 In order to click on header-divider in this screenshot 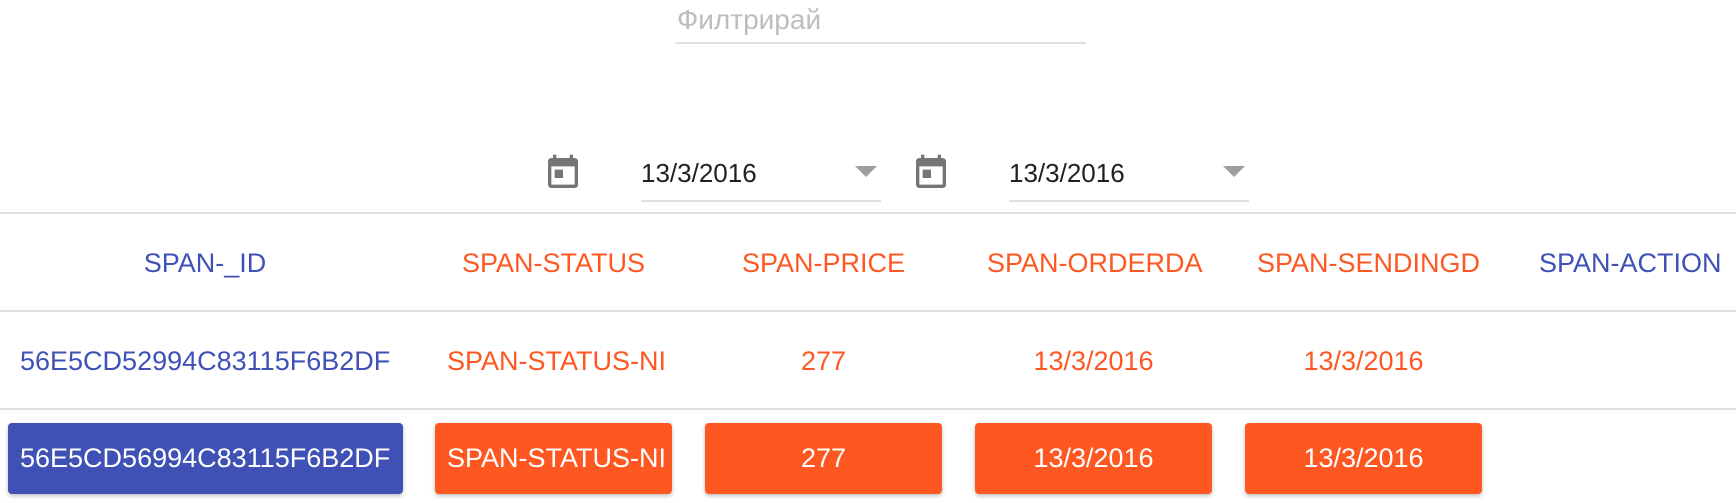, I will do `click(868, 311)`.